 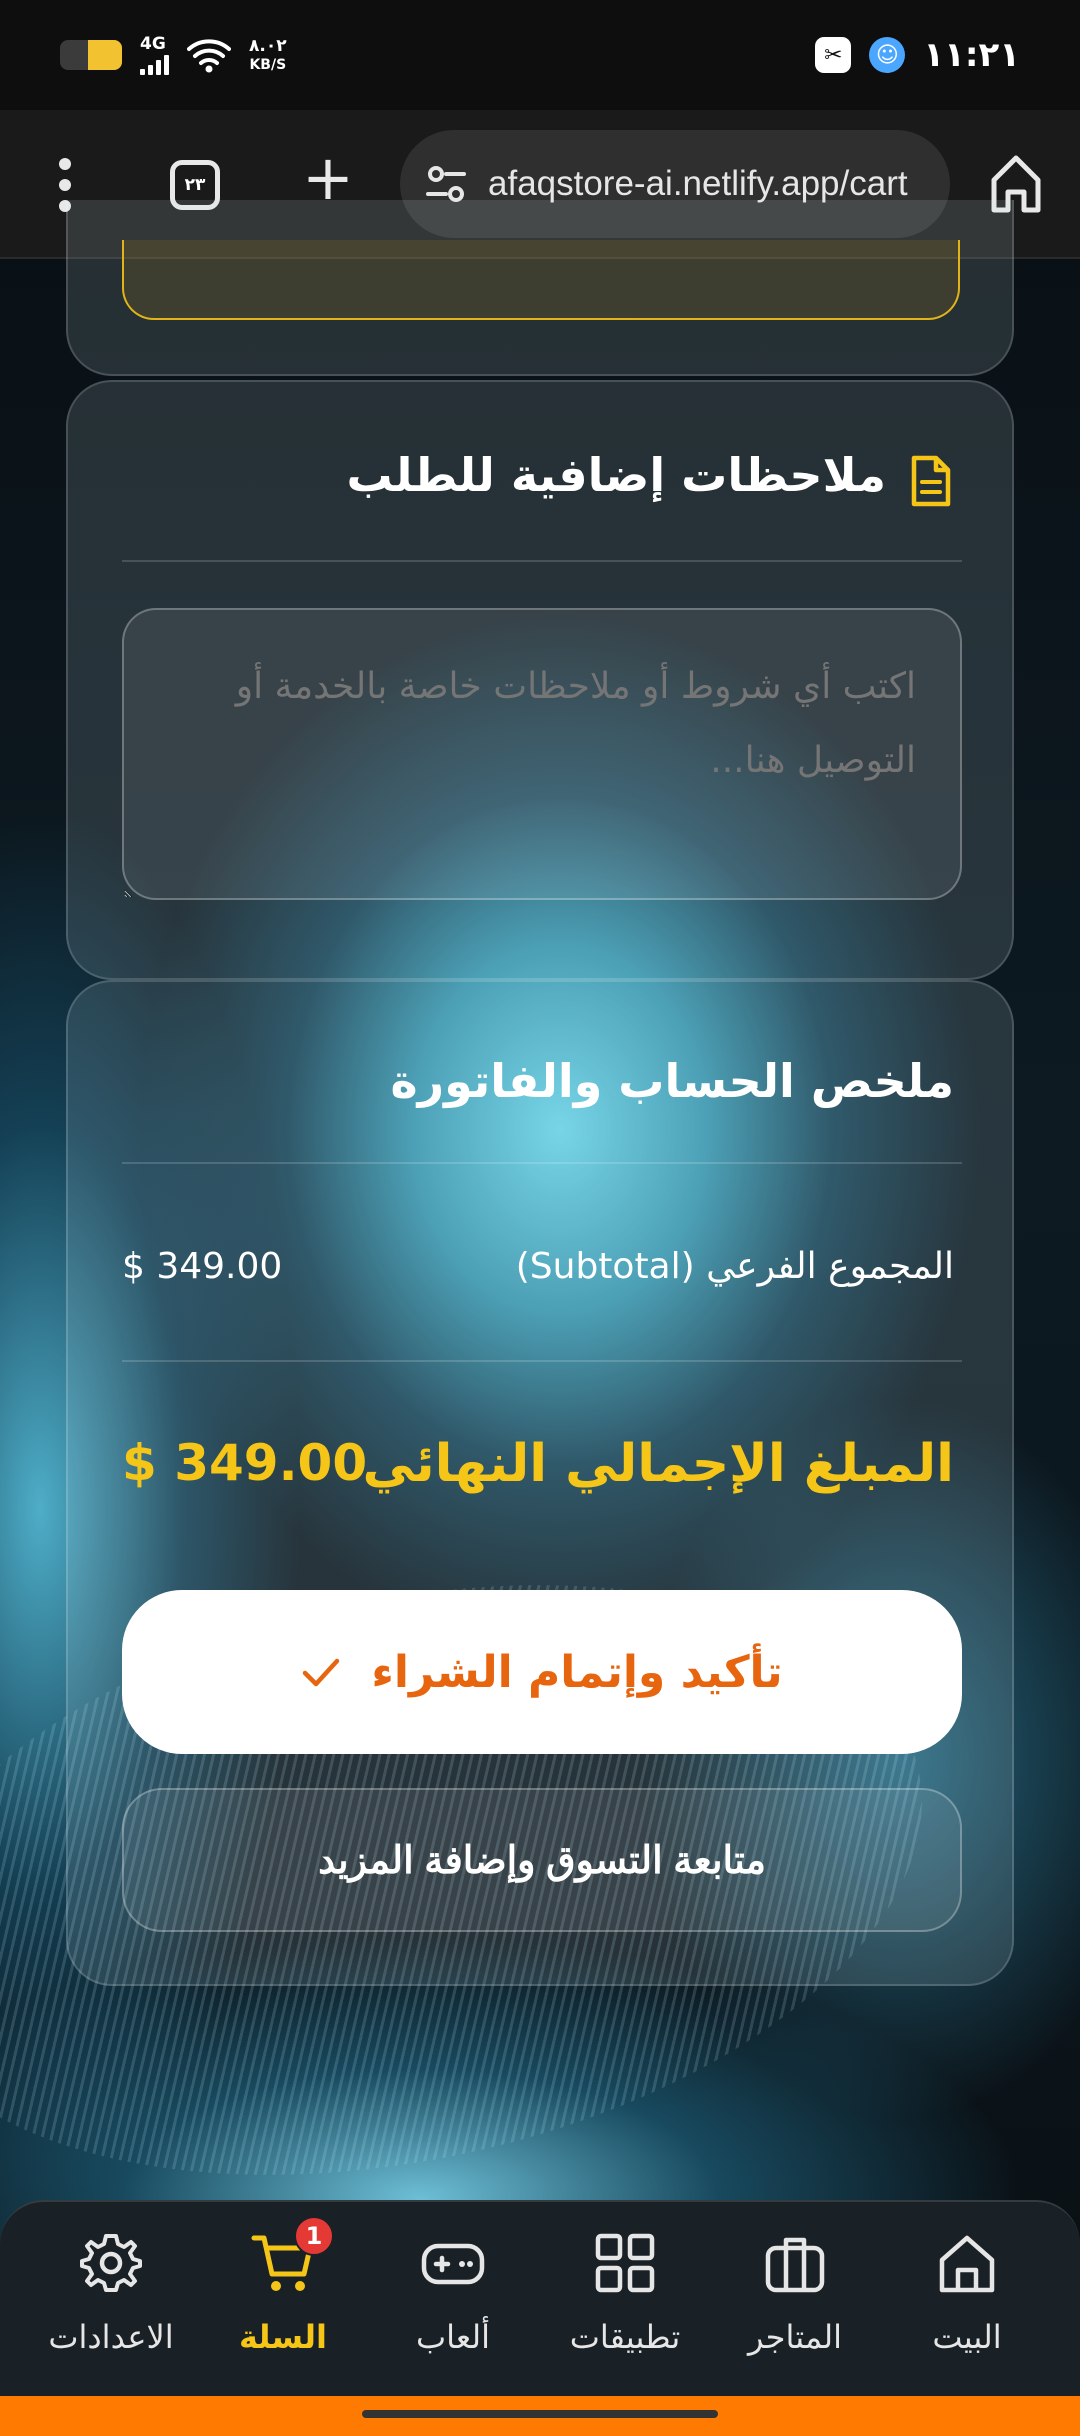 What do you see at coordinates (541, 280) in the screenshot?
I see `highlight-box` at bounding box center [541, 280].